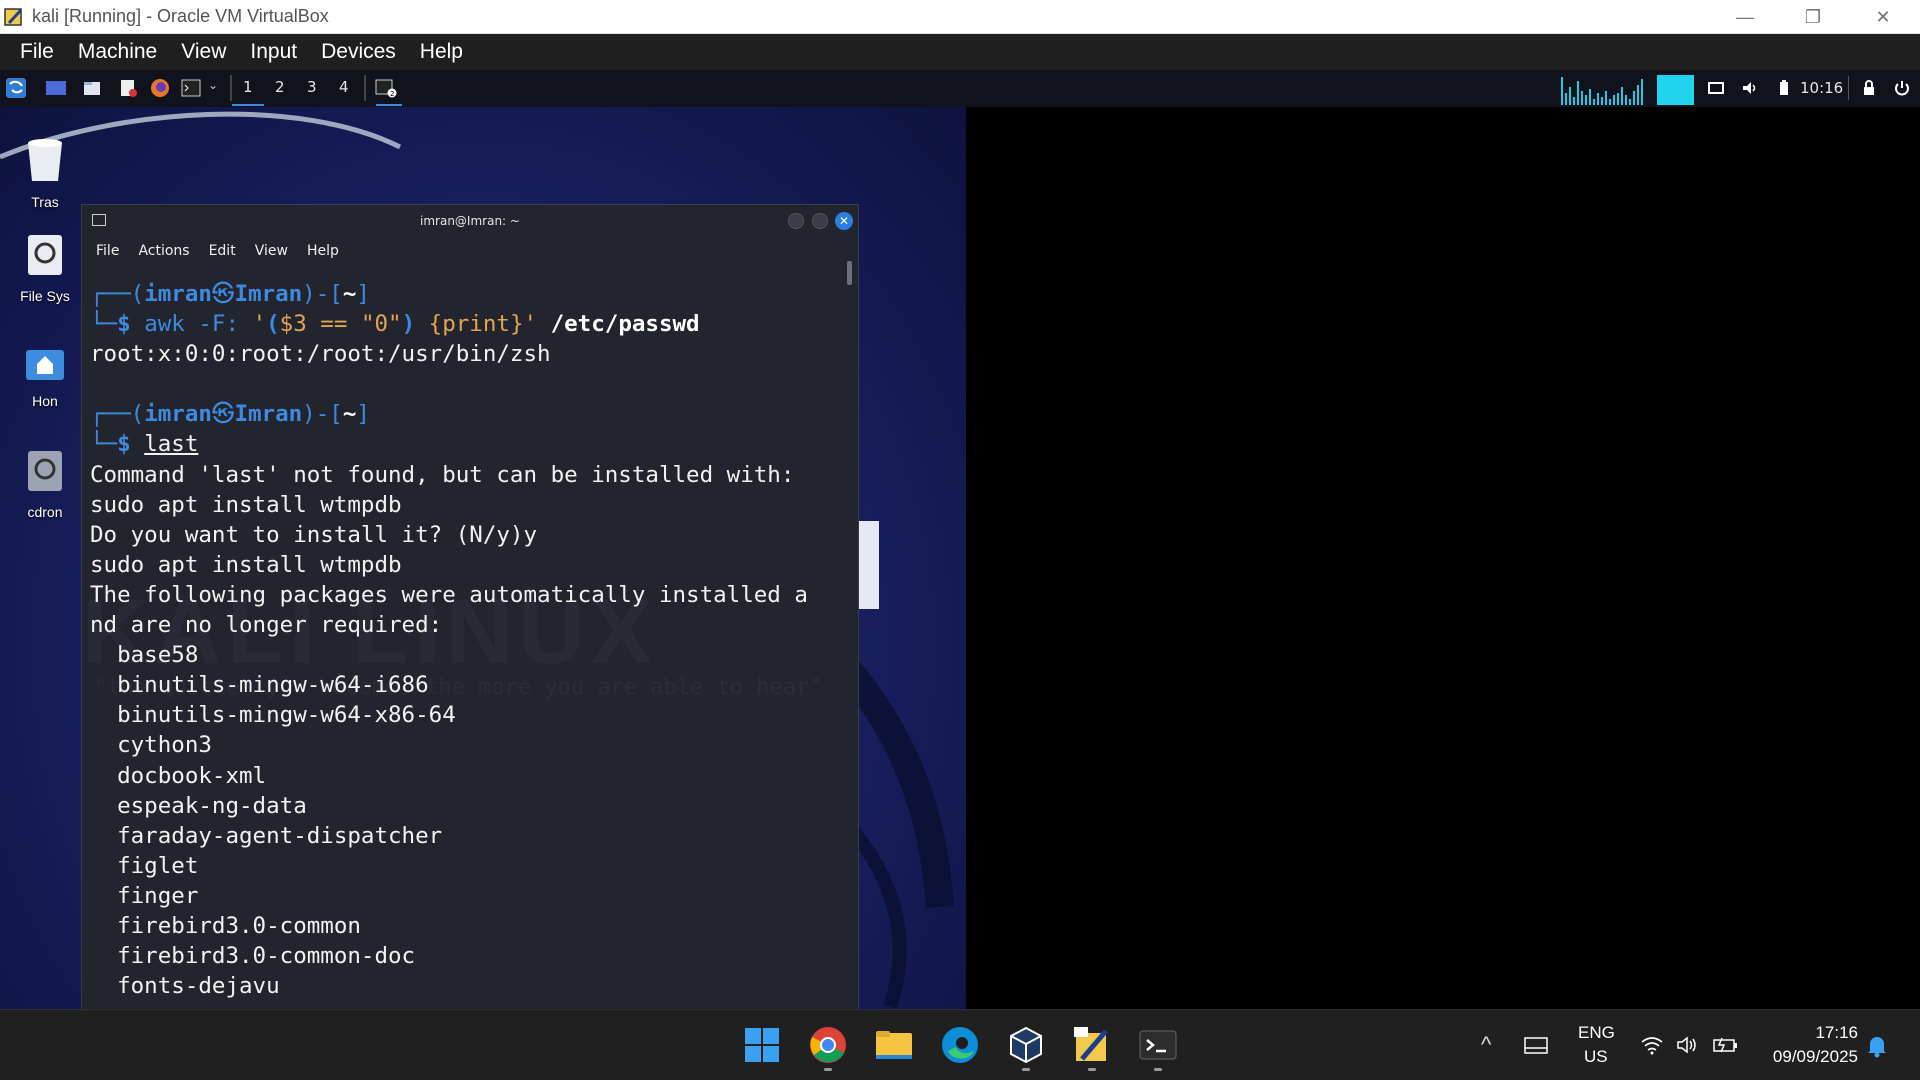 This screenshot has width=1920, height=1080. What do you see at coordinates (960, 52) in the screenshot?
I see `vbox-menu-bar: File Machine View Input Devices Help` at bounding box center [960, 52].